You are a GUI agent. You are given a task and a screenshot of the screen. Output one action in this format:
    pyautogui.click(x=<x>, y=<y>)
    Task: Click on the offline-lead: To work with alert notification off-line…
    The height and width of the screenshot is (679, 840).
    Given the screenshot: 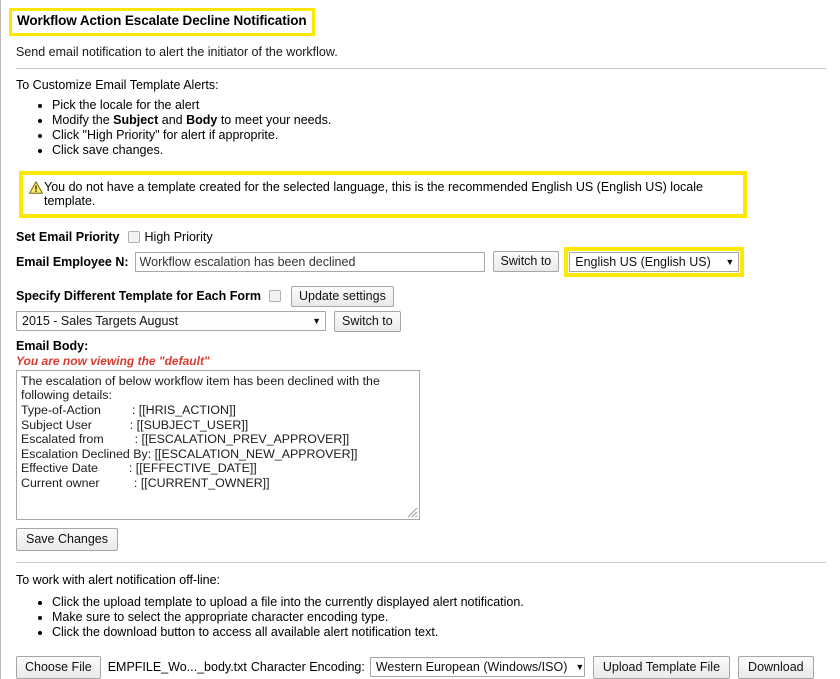 What is the action you would take?
    pyautogui.click(x=118, y=579)
    